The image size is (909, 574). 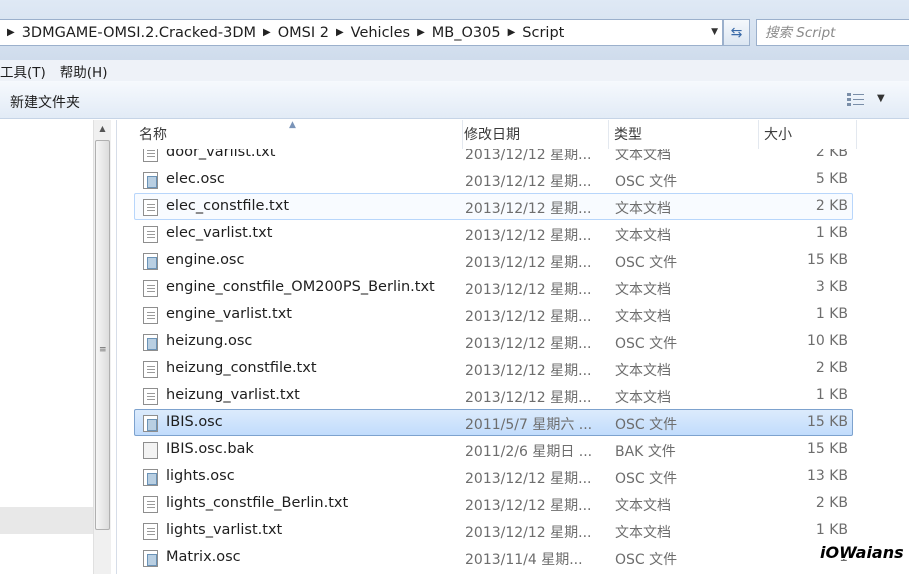 What do you see at coordinates (205, 260) in the screenshot?
I see `file-name: engine.osc` at bounding box center [205, 260].